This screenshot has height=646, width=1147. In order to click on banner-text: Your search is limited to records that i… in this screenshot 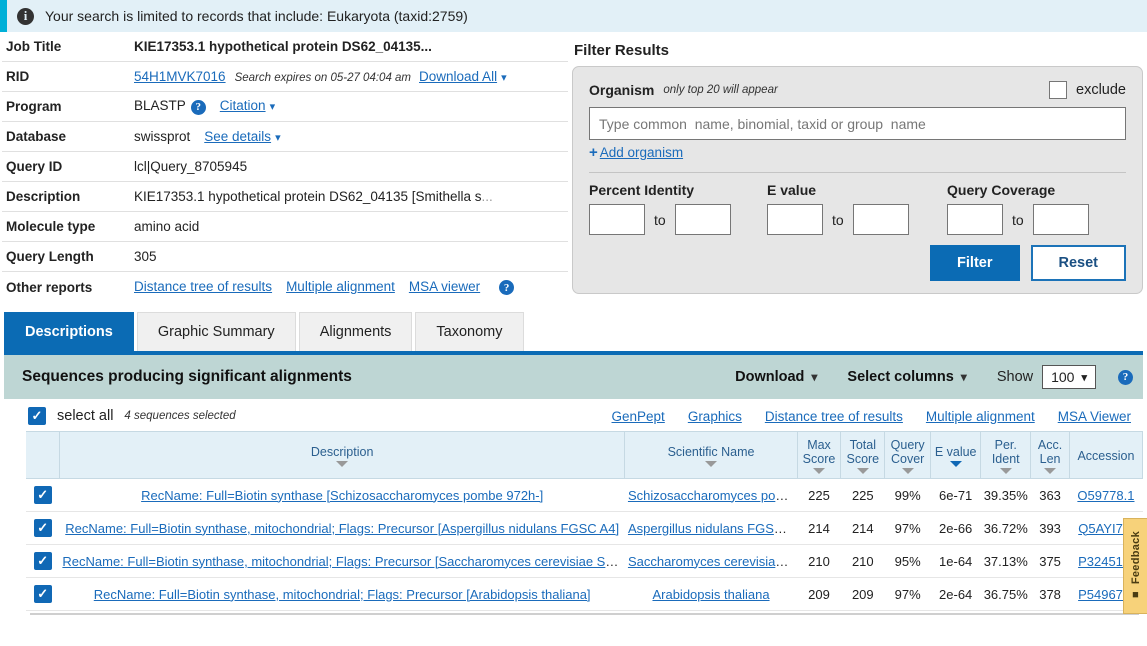, I will do `click(256, 16)`.